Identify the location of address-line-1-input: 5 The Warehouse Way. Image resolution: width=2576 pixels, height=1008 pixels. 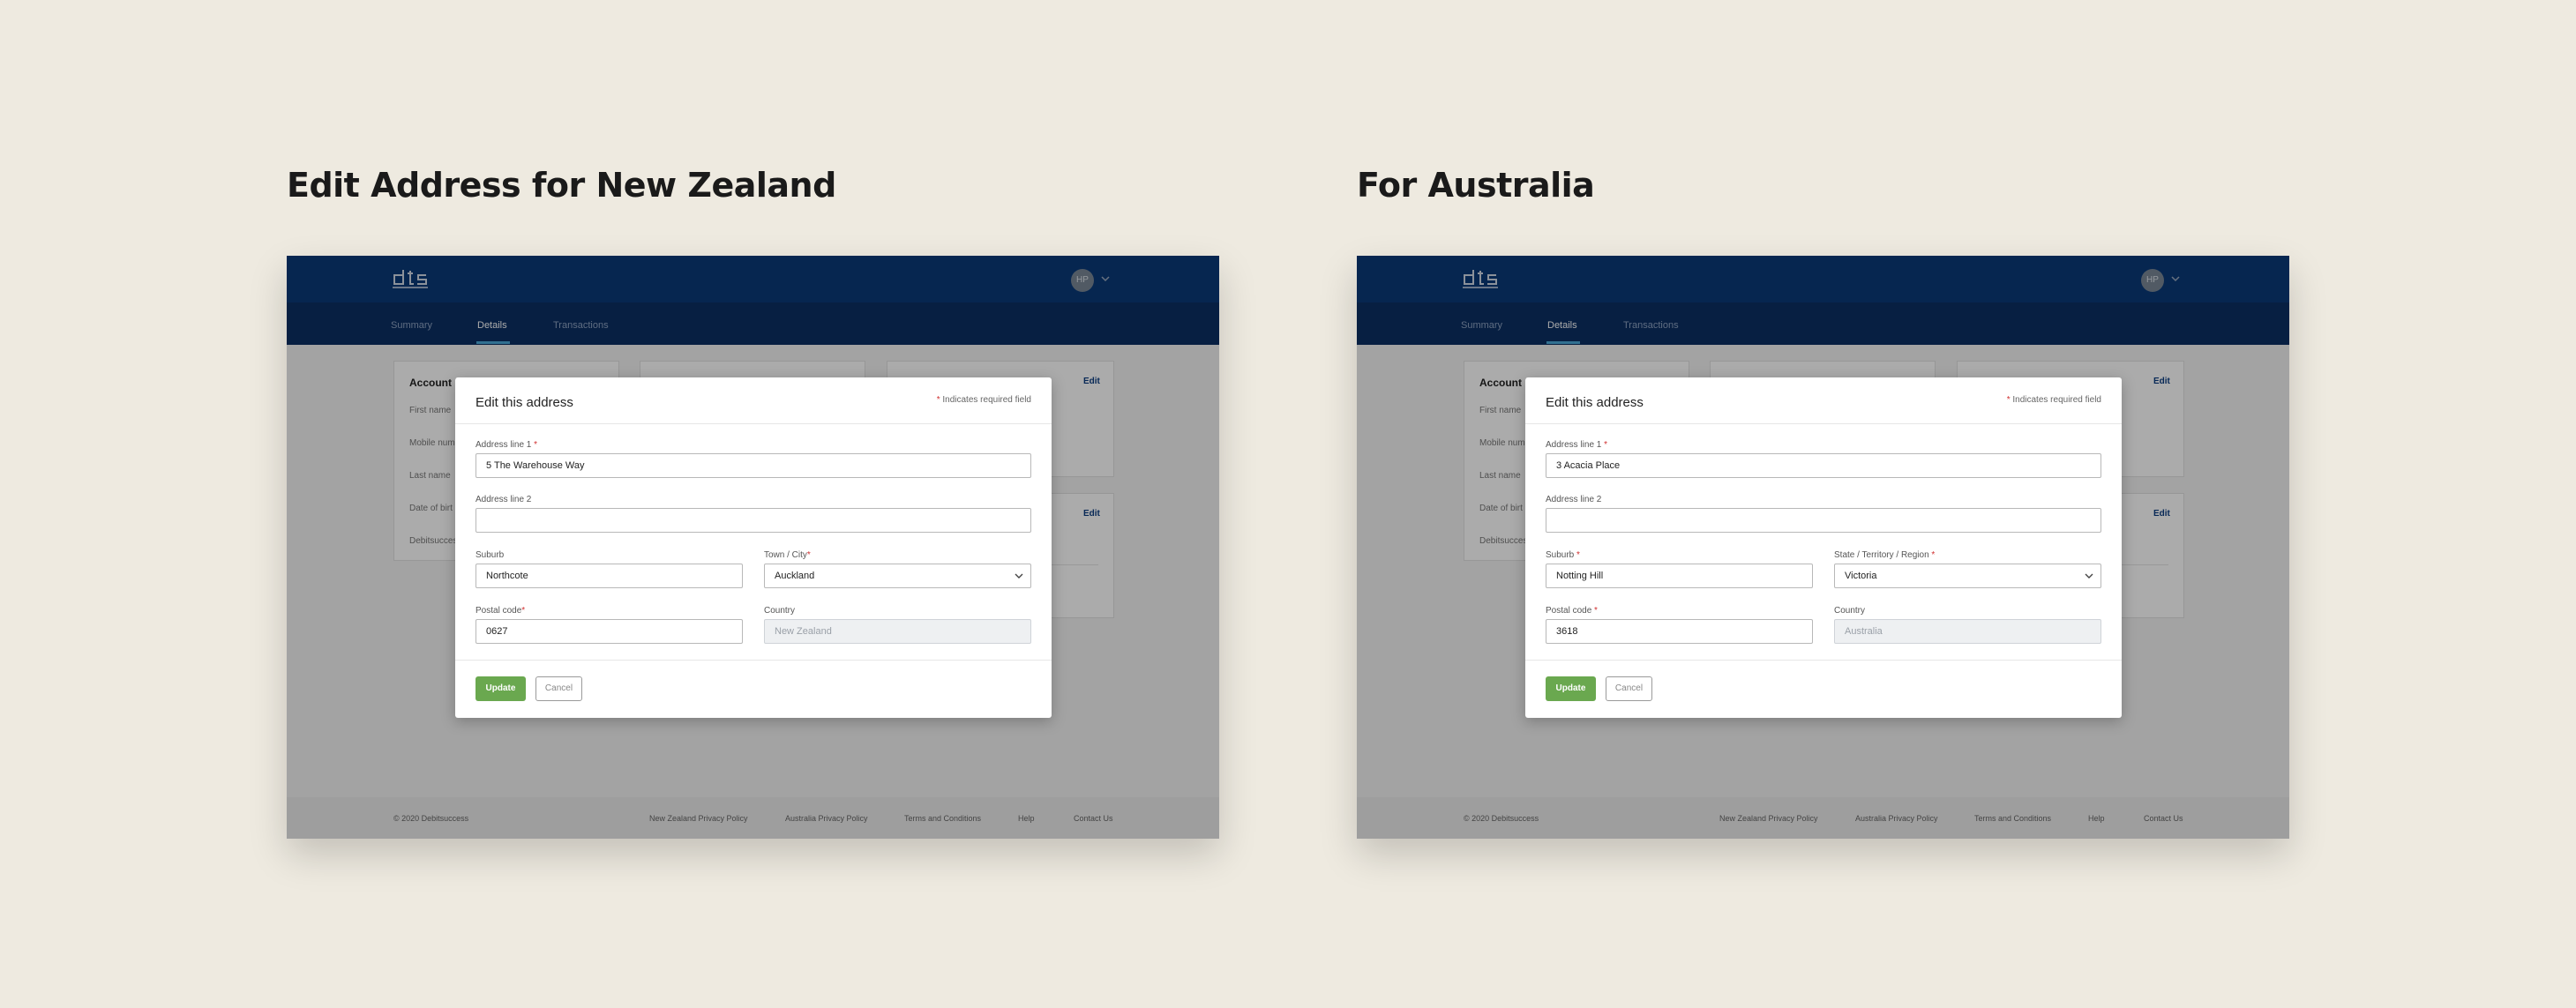
(754, 465).